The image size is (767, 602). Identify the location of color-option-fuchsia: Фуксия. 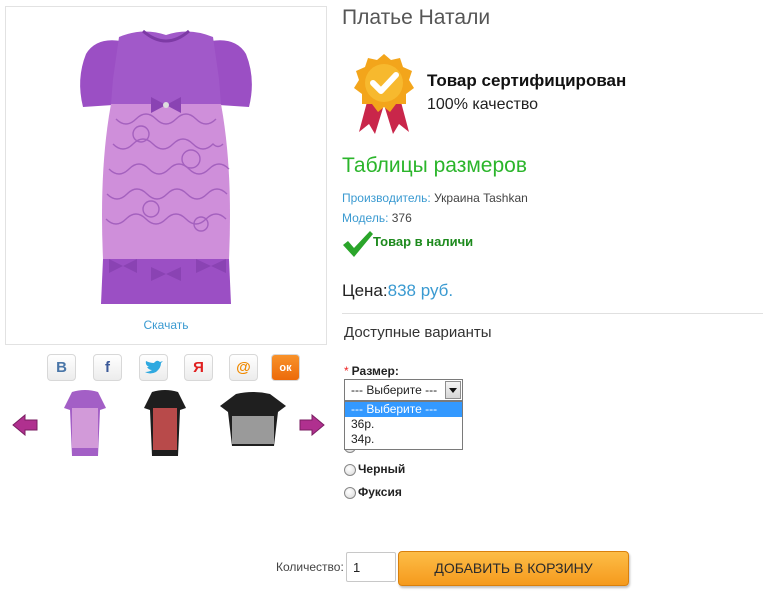
(373, 492).